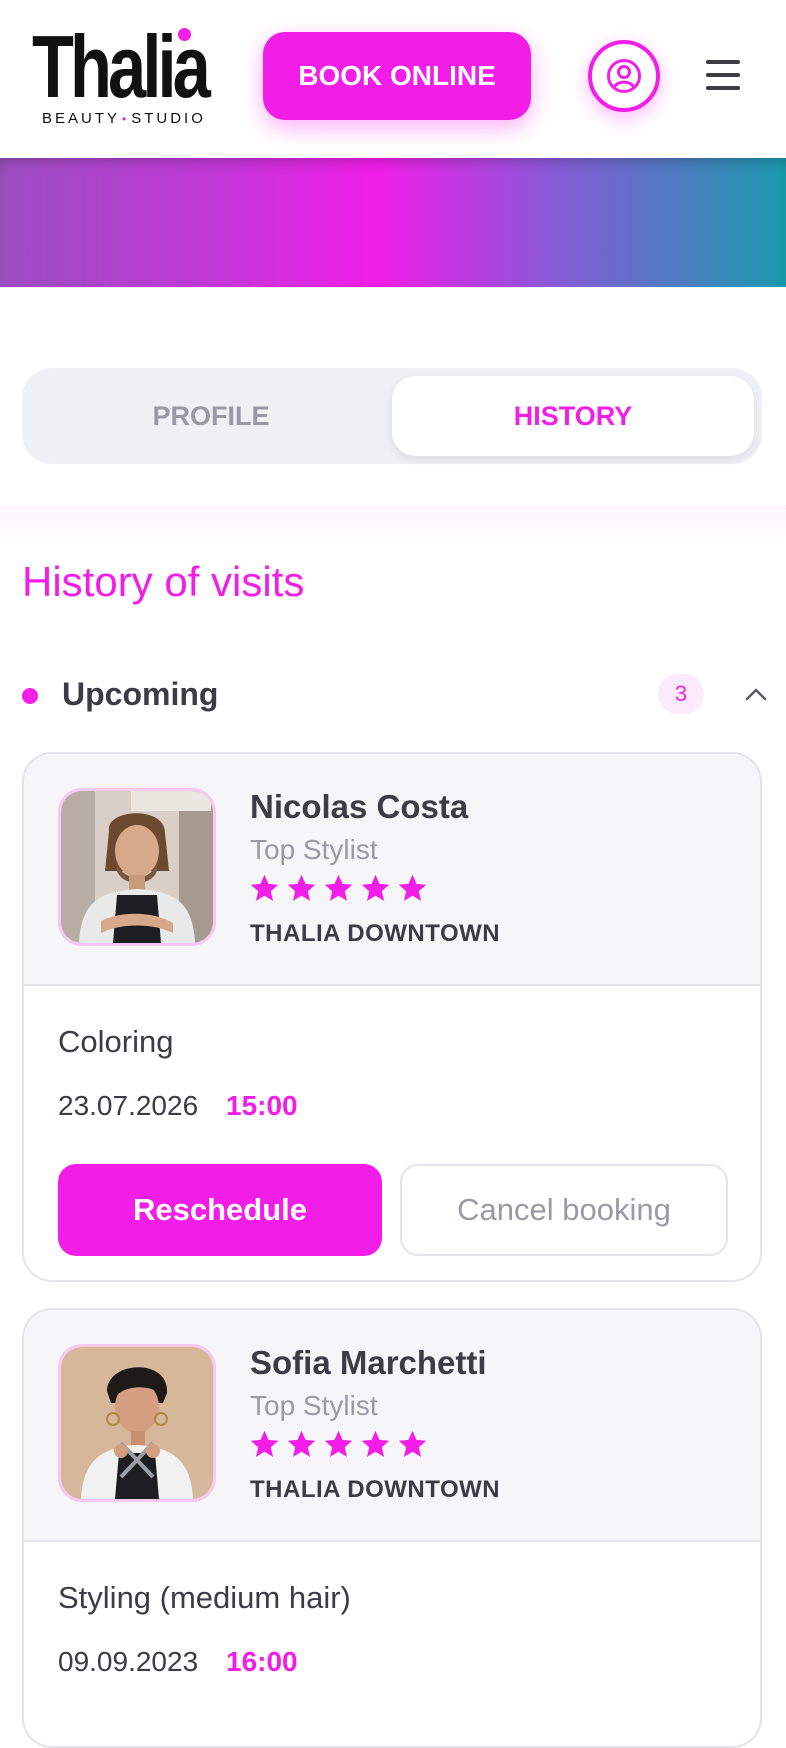  What do you see at coordinates (116, 1041) in the screenshot?
I see `service-name: Coloring` at bounding box center [116, 1041].